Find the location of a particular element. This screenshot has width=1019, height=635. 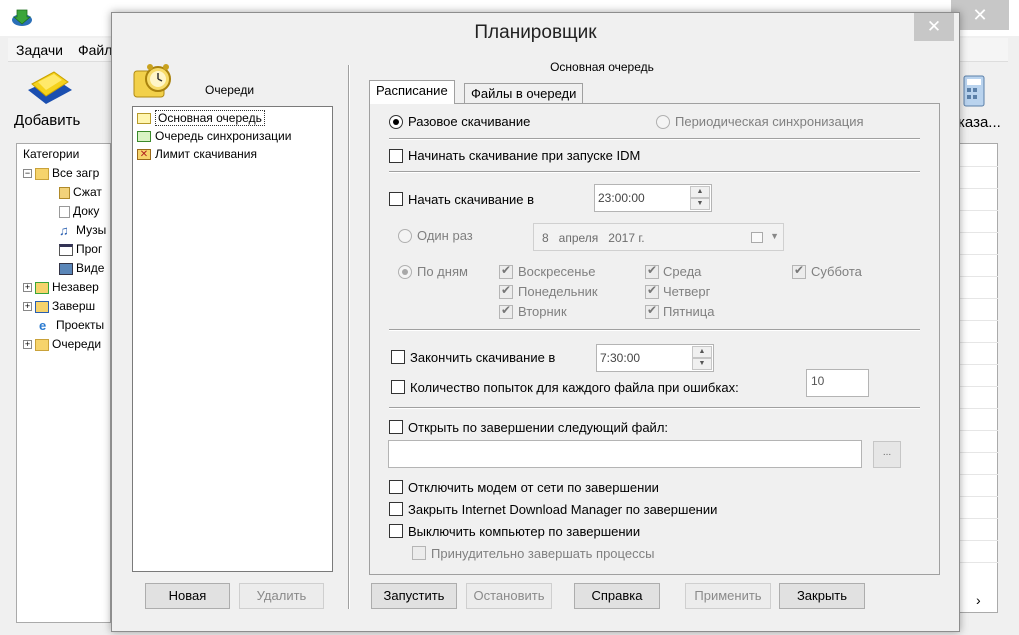

retries-checkbox is located at coordinates (398, 387).